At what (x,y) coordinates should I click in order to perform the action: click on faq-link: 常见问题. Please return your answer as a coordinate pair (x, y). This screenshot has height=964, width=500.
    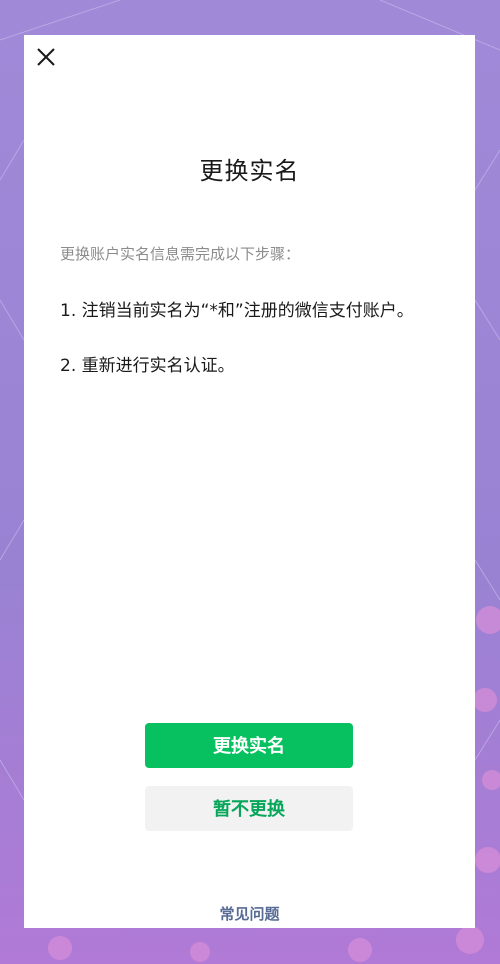
    Looking at the image, I should click on (249, 913).